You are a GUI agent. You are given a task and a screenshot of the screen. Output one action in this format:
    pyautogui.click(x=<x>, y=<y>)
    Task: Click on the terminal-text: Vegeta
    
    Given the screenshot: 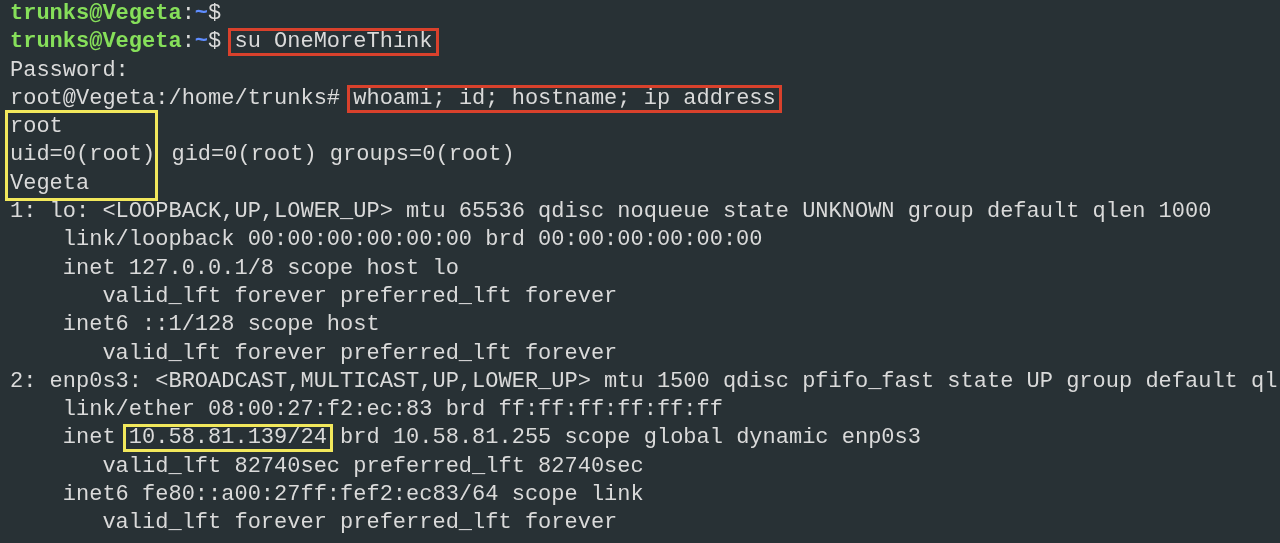 What is the action you would take?
    pyautogui.click(x=50, y=183)
    